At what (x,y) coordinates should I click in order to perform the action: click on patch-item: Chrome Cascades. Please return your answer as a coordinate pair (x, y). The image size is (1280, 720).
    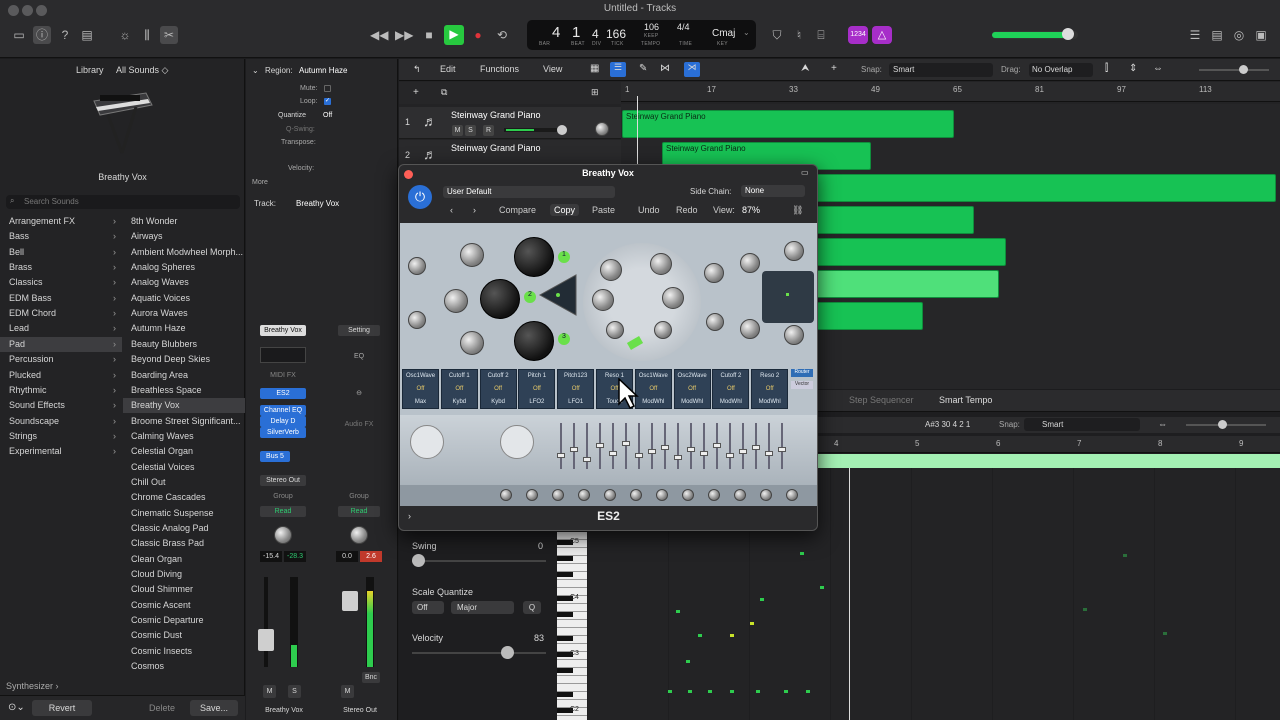
    Looking at the image, I should click on (184, 497).